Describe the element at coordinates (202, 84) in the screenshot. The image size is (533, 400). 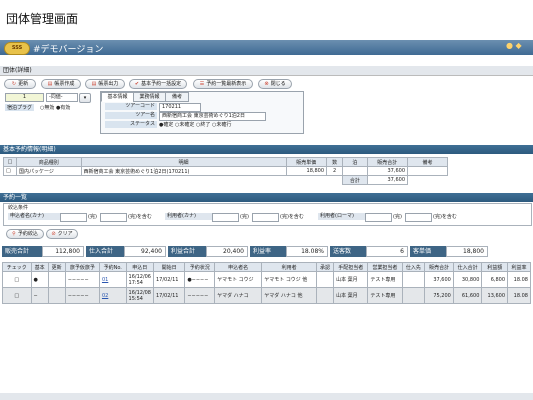
I see `list-icon: ☰` at that location.